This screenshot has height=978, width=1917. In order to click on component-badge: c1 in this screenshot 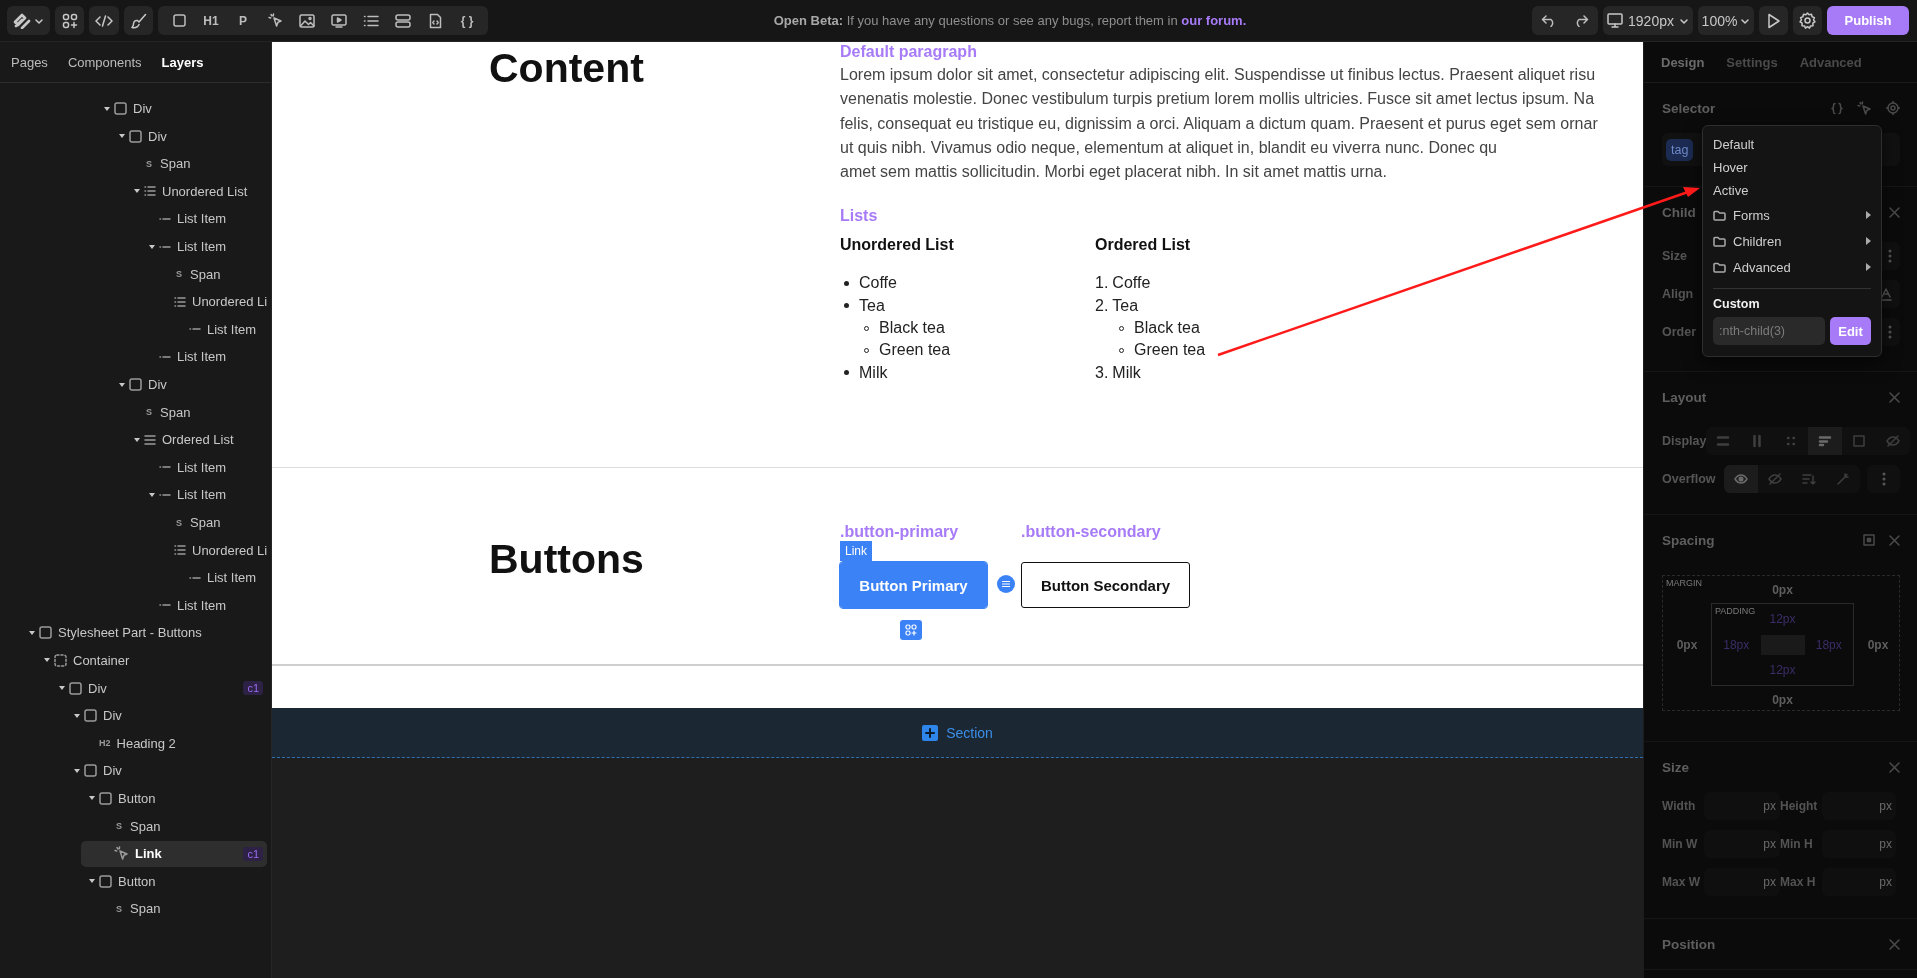, I will do `click(253, 688)`.